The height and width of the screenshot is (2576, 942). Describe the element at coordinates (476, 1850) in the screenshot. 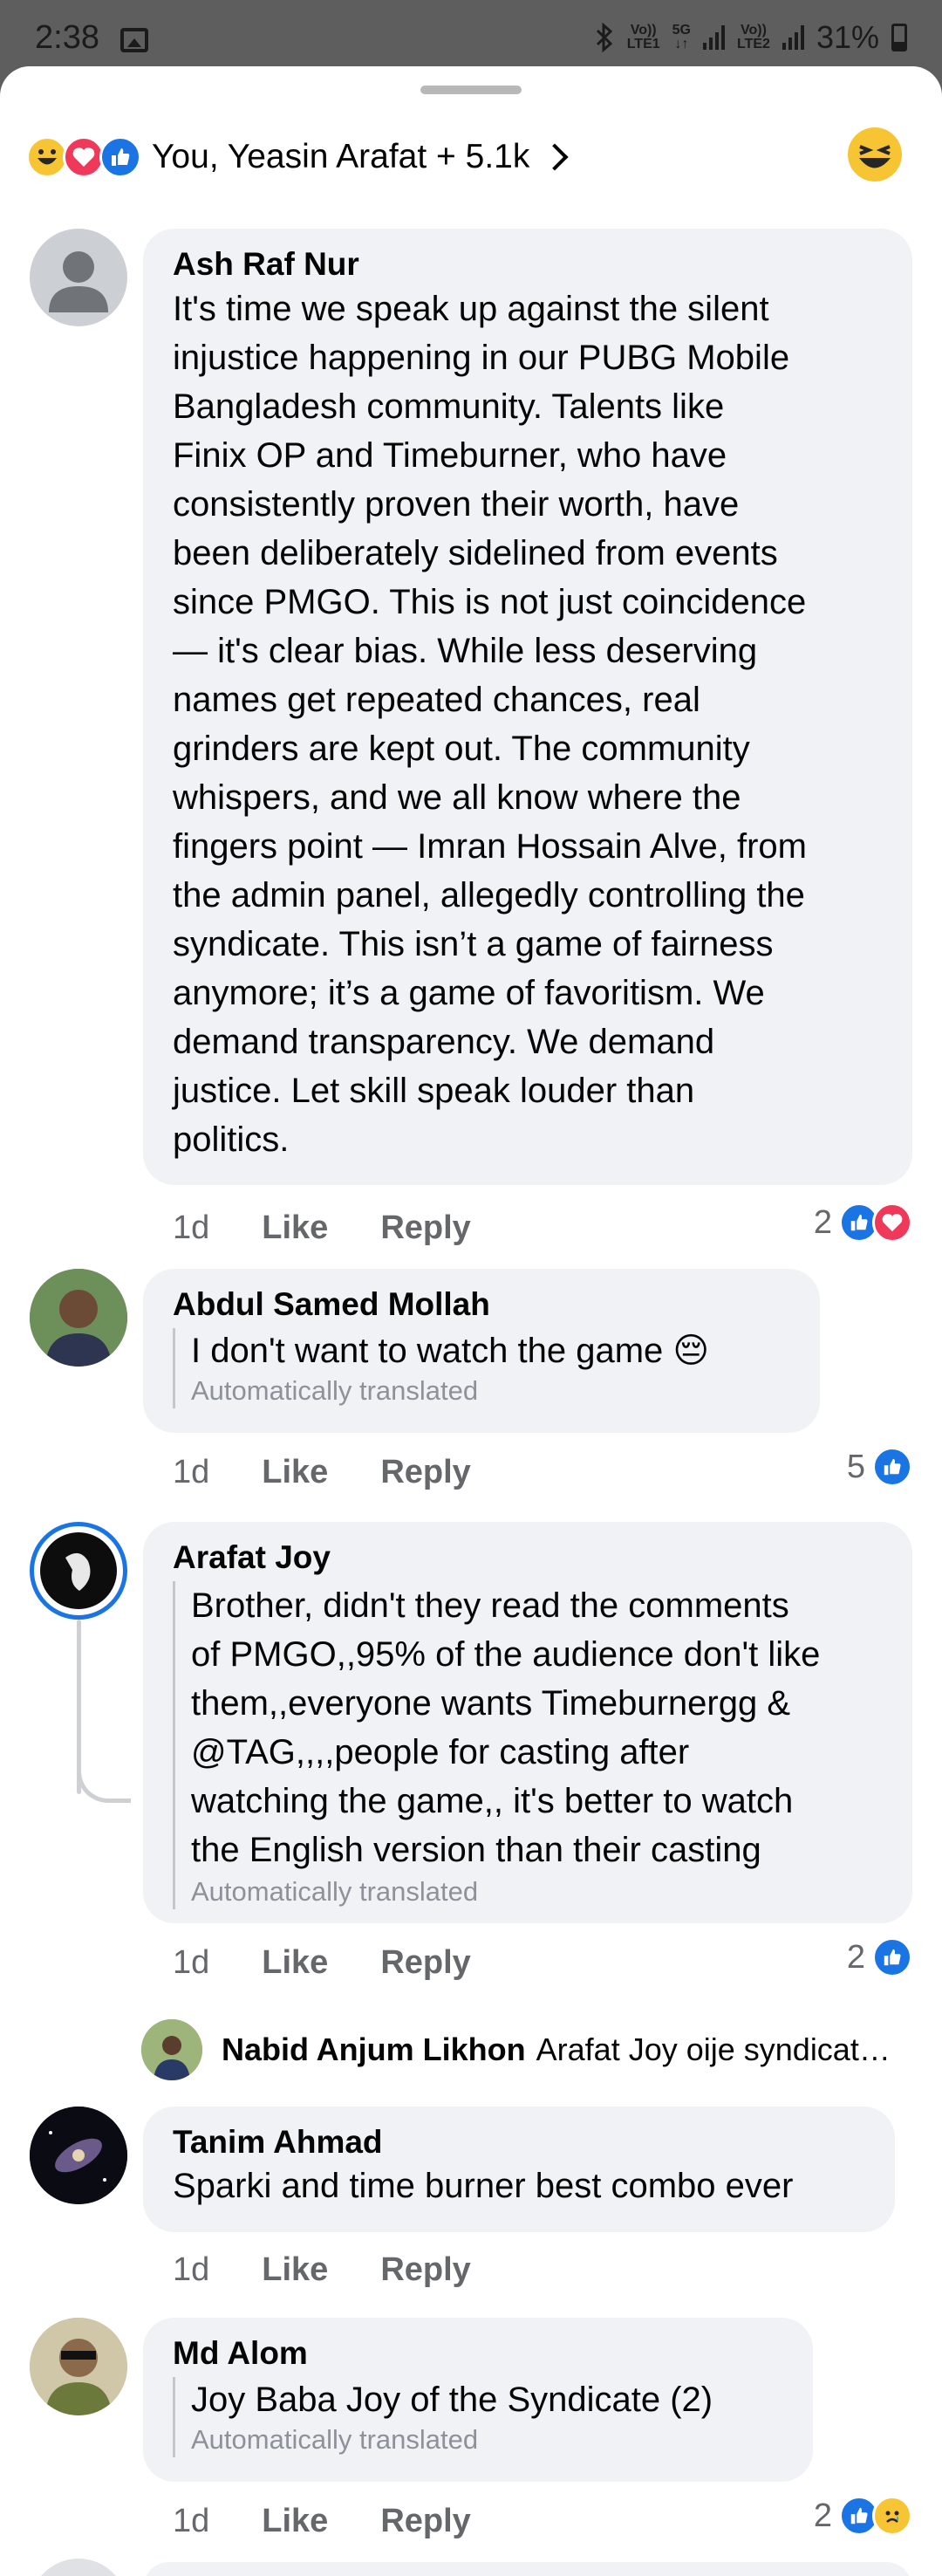

I see `comment-text-line: the English version than their casting` at that location.